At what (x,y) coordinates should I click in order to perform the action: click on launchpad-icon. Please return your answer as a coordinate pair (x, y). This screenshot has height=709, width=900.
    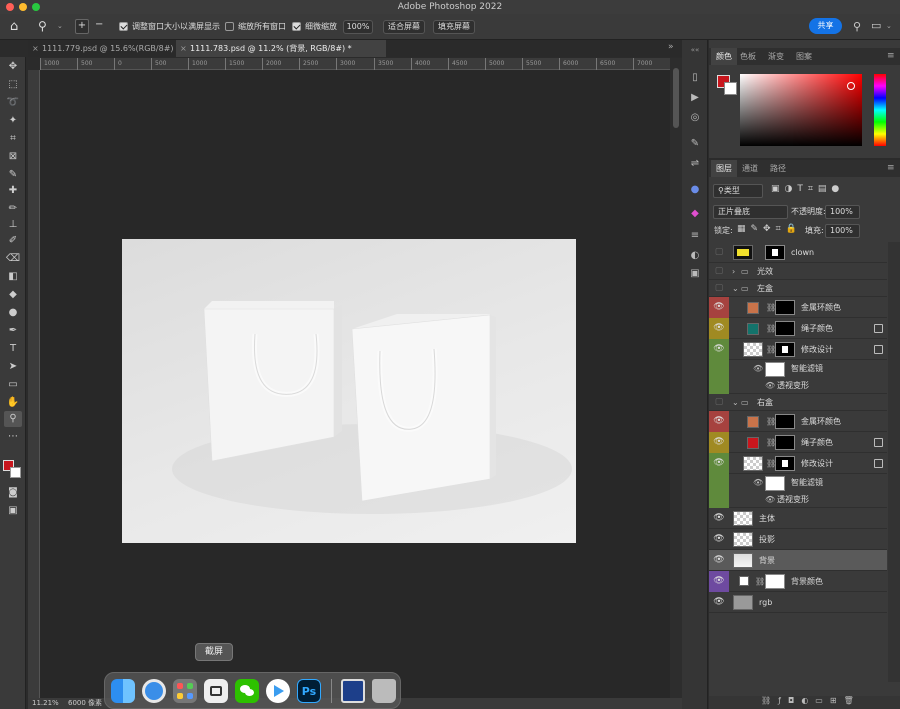
    Looking at the image, I should click on (185, 691).